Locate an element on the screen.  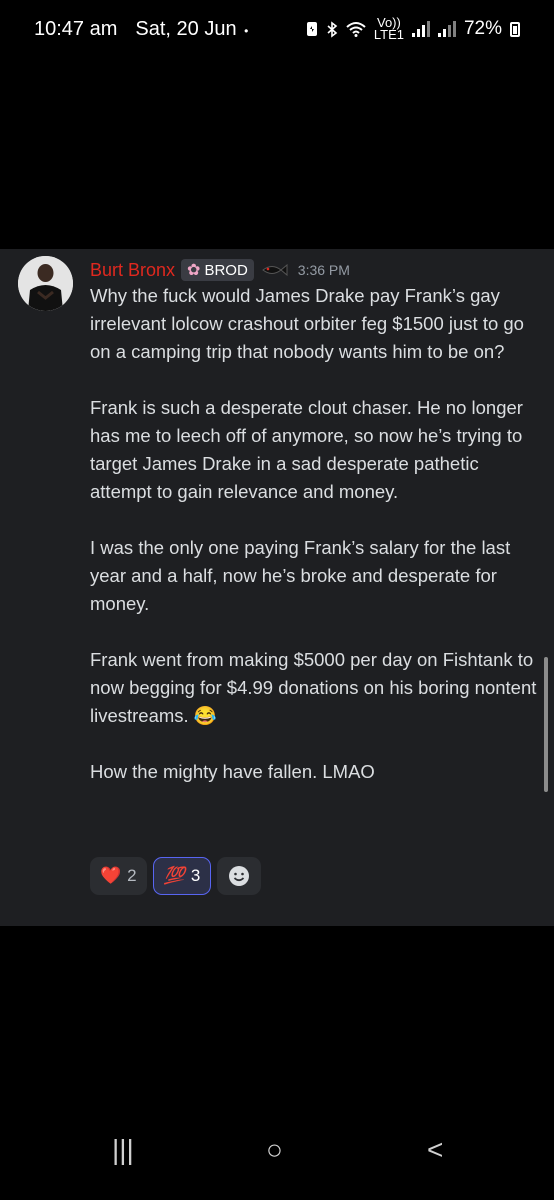
smiley-icon is located at coordinates (239, 876).